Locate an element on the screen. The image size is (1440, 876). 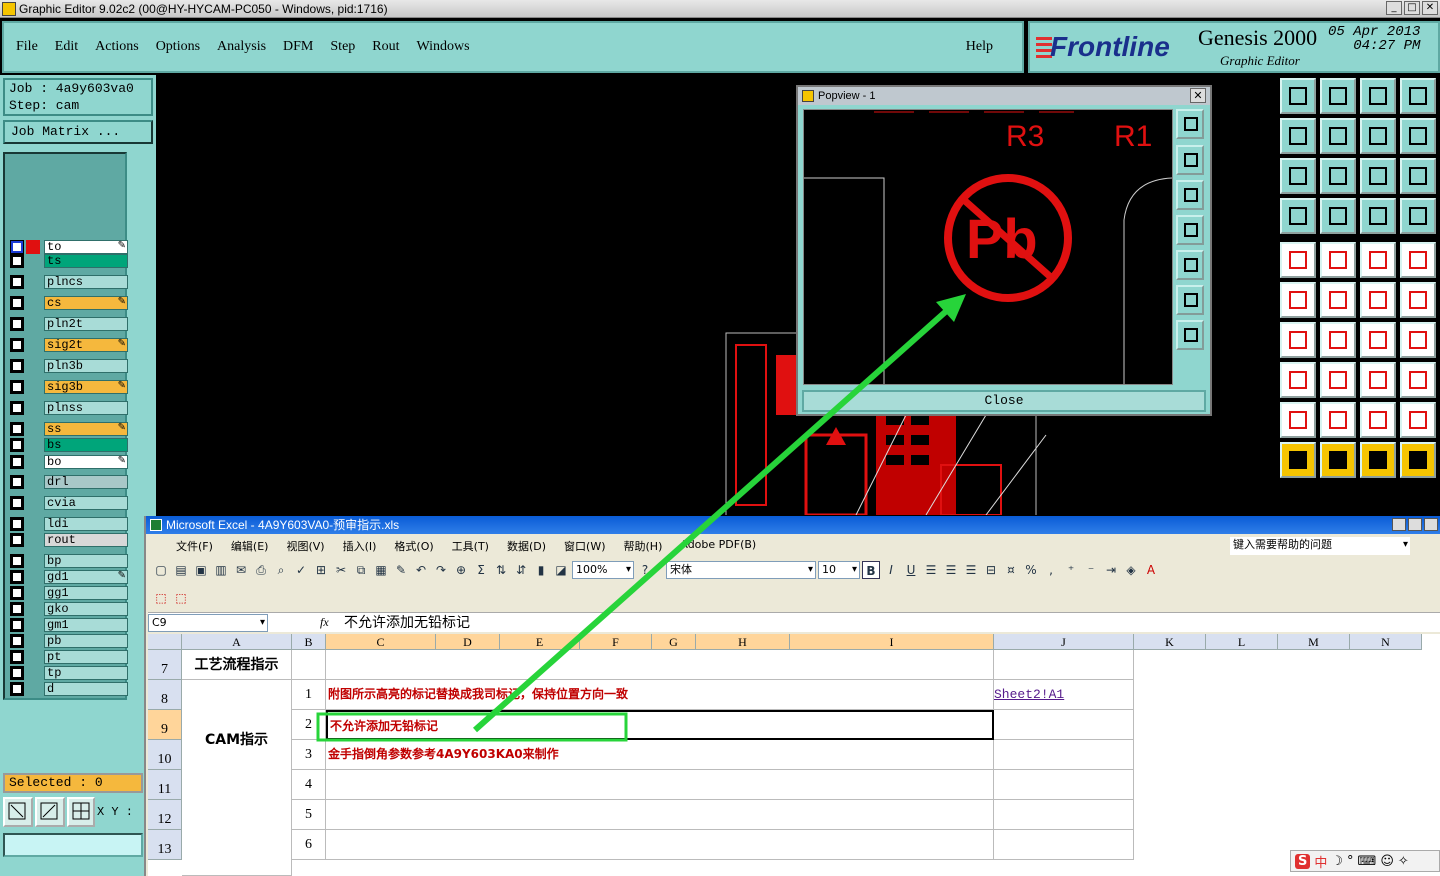
keyboard-icon: ⌨ is located at coordinates (1367, 861).